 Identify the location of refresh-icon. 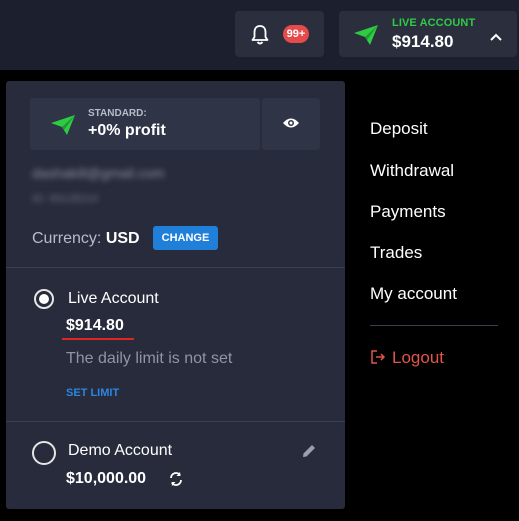
(176, 481).